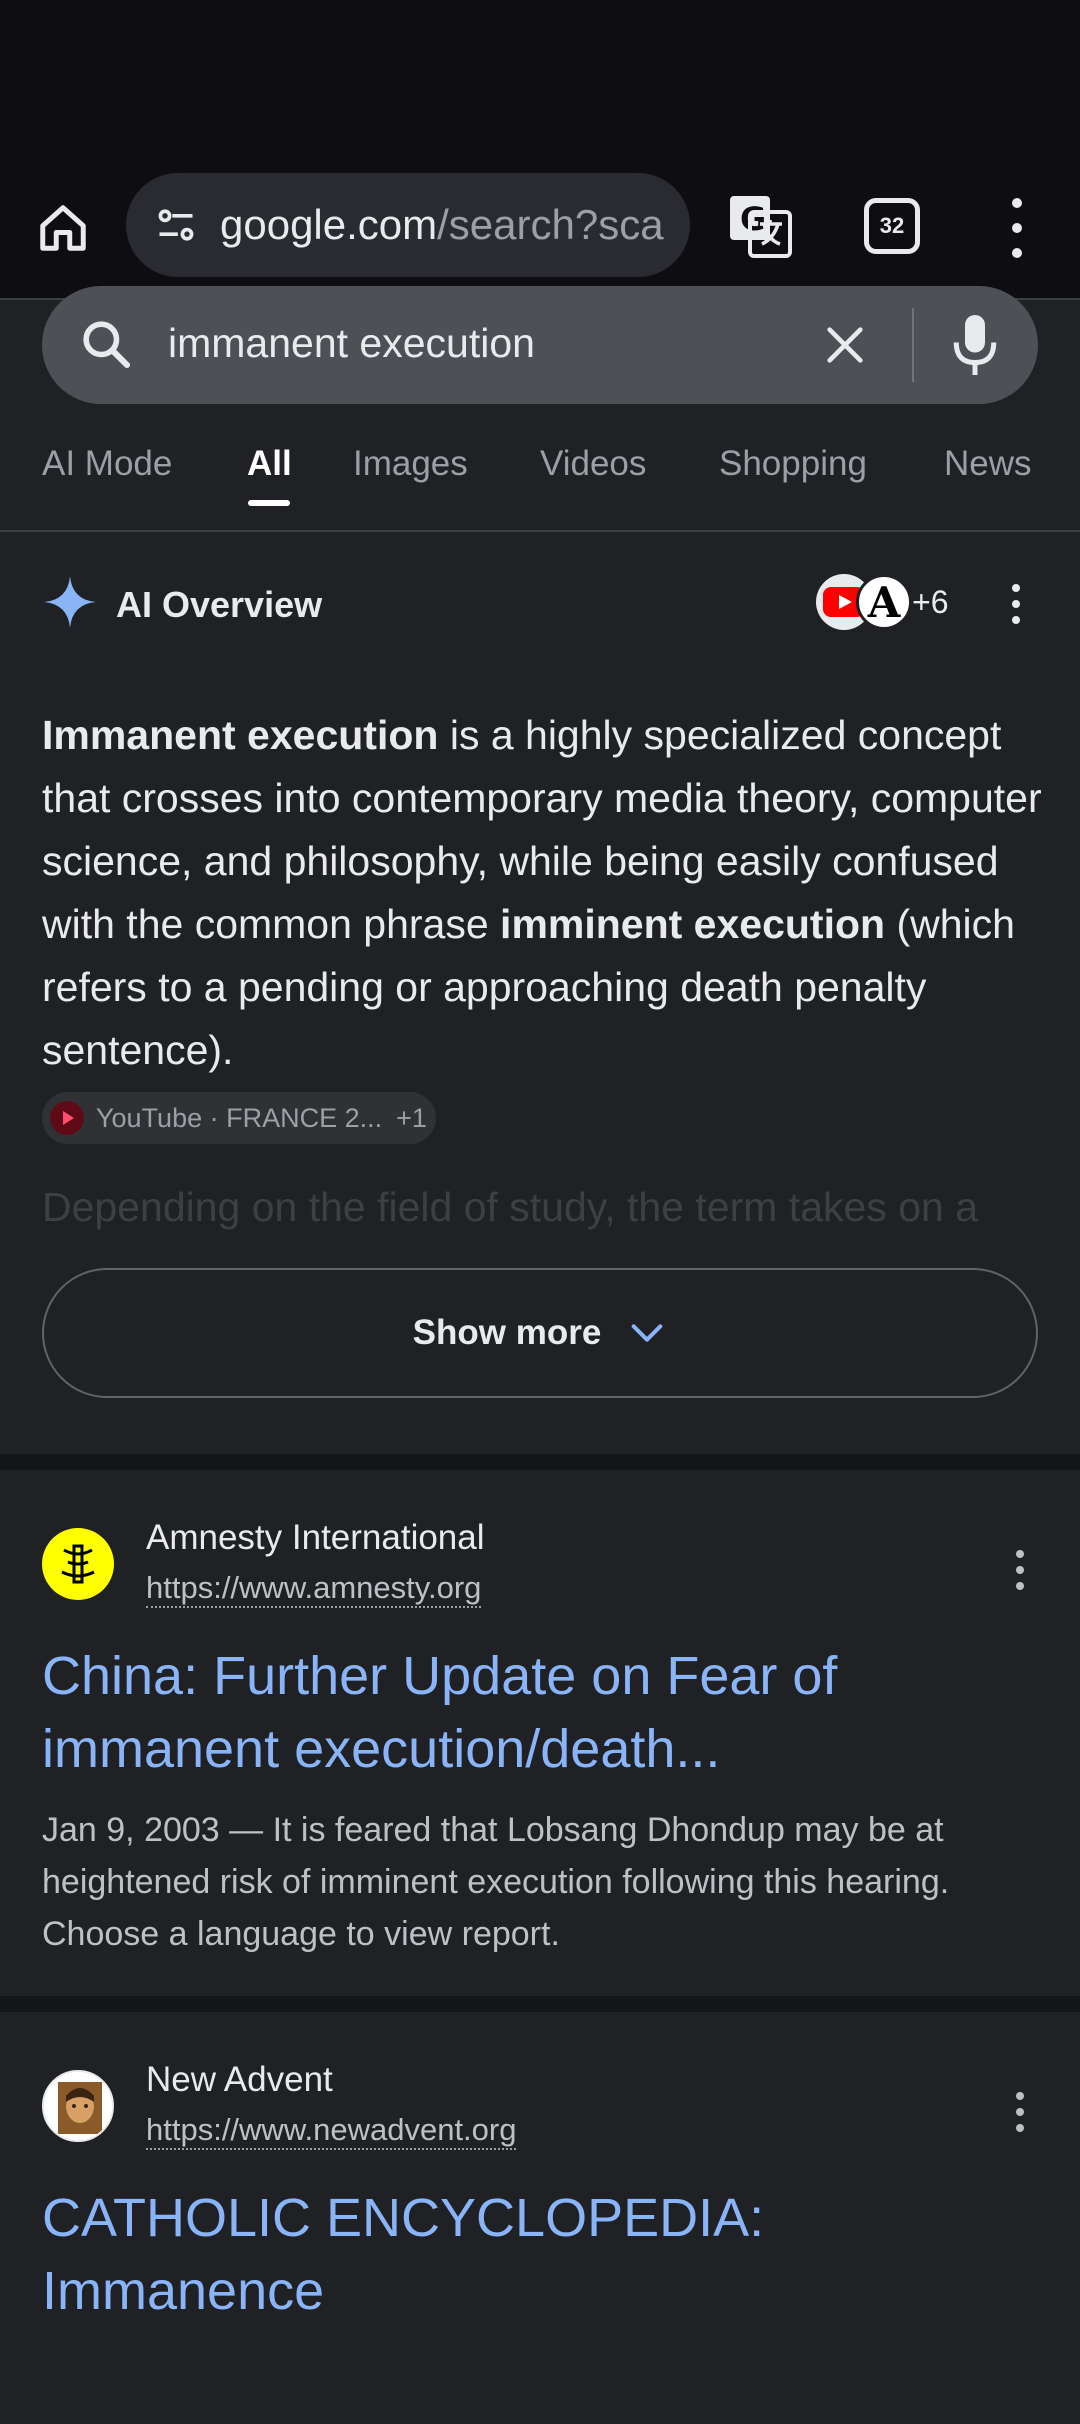 The image size is (1080, 2424). I want to click on ai-source-count: +6, so click(930, 602).